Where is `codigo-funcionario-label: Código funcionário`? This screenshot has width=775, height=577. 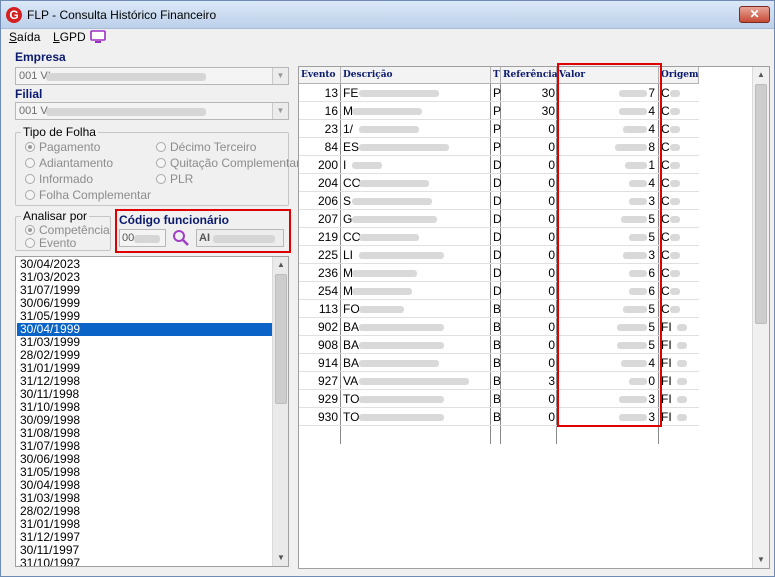 codigo-funcionario-label: Código funcionário is located at coordinates (174, 220).